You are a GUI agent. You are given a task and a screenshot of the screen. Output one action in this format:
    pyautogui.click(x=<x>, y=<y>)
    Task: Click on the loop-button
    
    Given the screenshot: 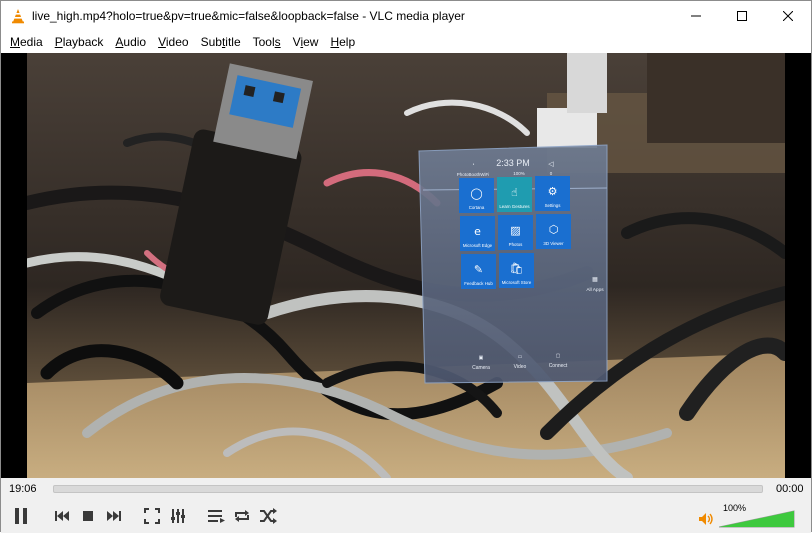 What is the action you would take?
    pyautogui.click(x=242, y=516)
    